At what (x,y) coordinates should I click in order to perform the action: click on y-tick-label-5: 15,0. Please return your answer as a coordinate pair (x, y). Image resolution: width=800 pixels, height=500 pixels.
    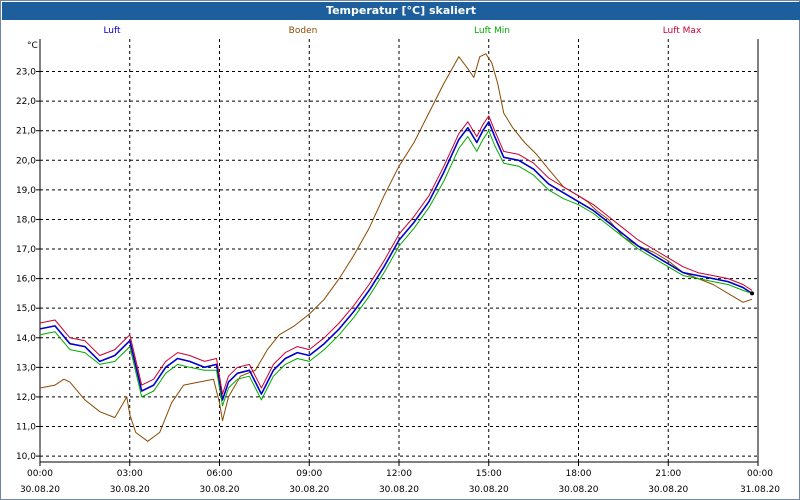
    Looking at the image, I should click on (26, 309).